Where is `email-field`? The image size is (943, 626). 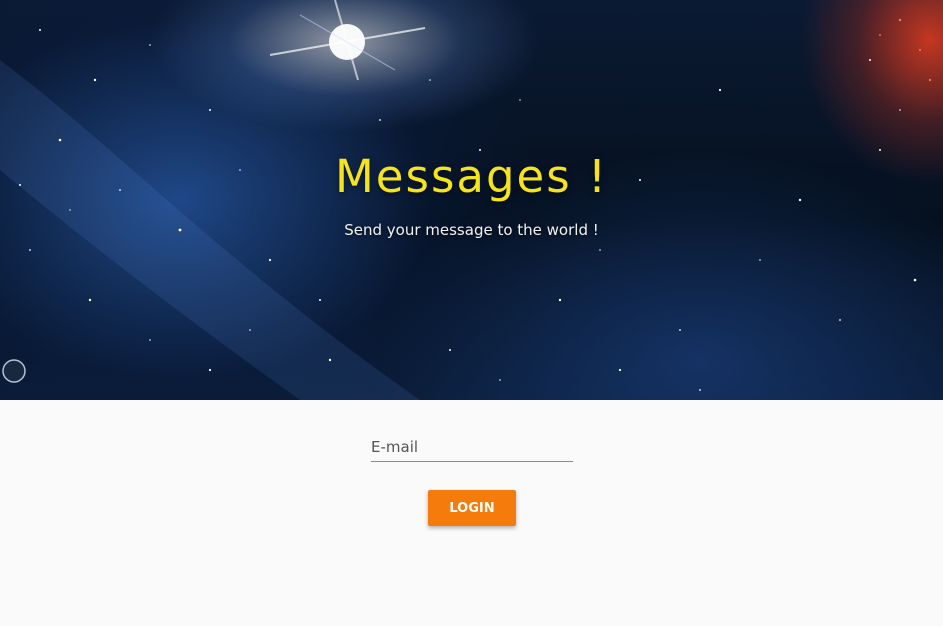
email-field is located at coordinates (472, 447).